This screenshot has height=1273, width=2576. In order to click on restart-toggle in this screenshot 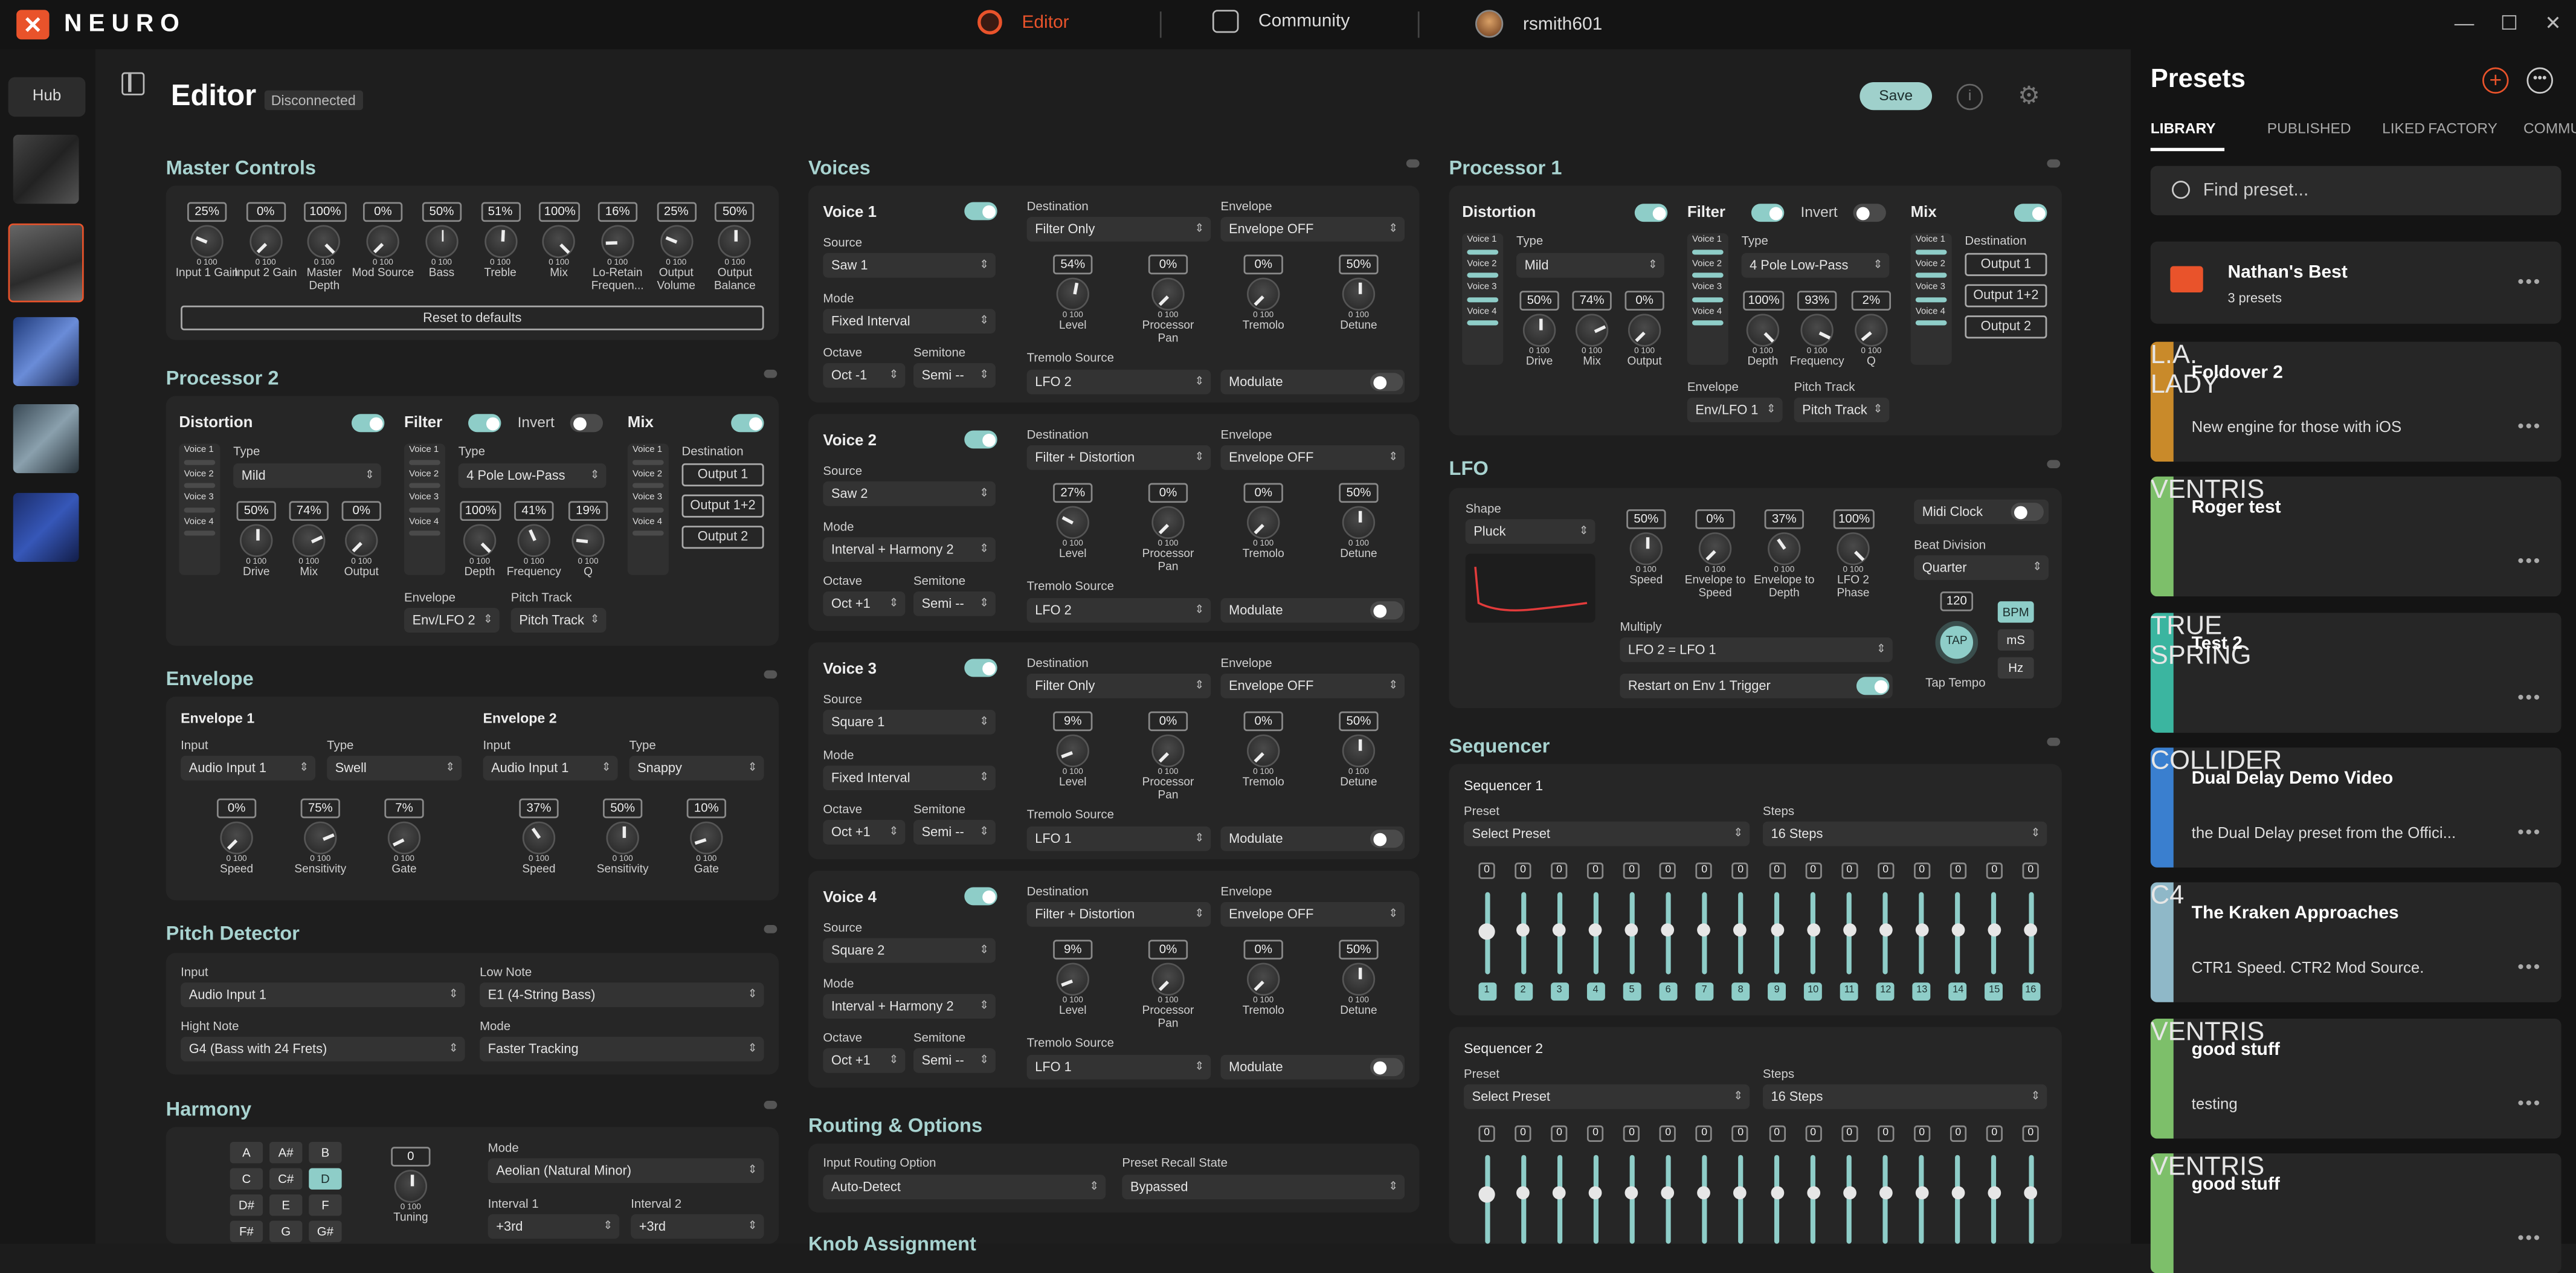, I will do `click(1873, 686)`.